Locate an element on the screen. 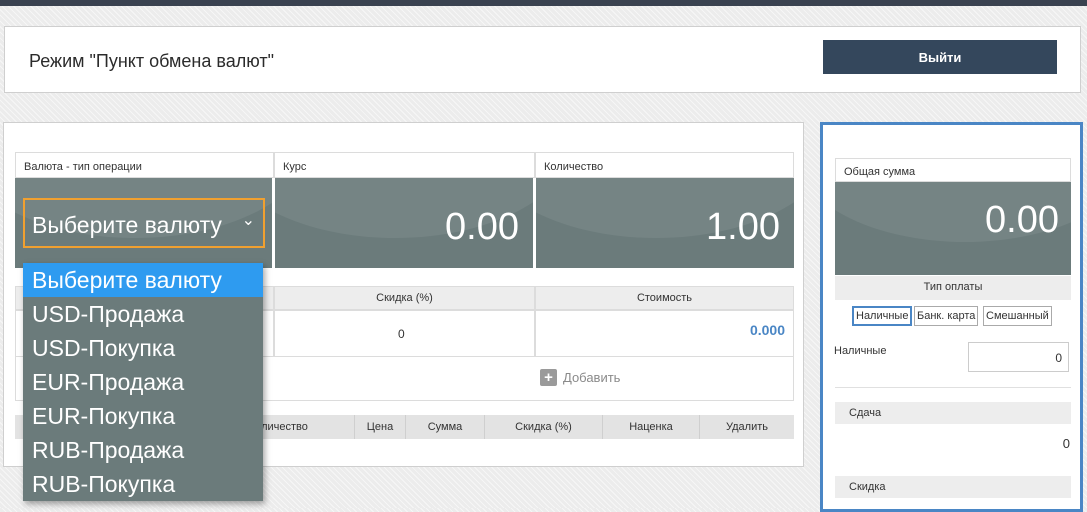 This screenshot has width=1087, height=512. cost-header: Стоимость is located at coordinates (664, 298).